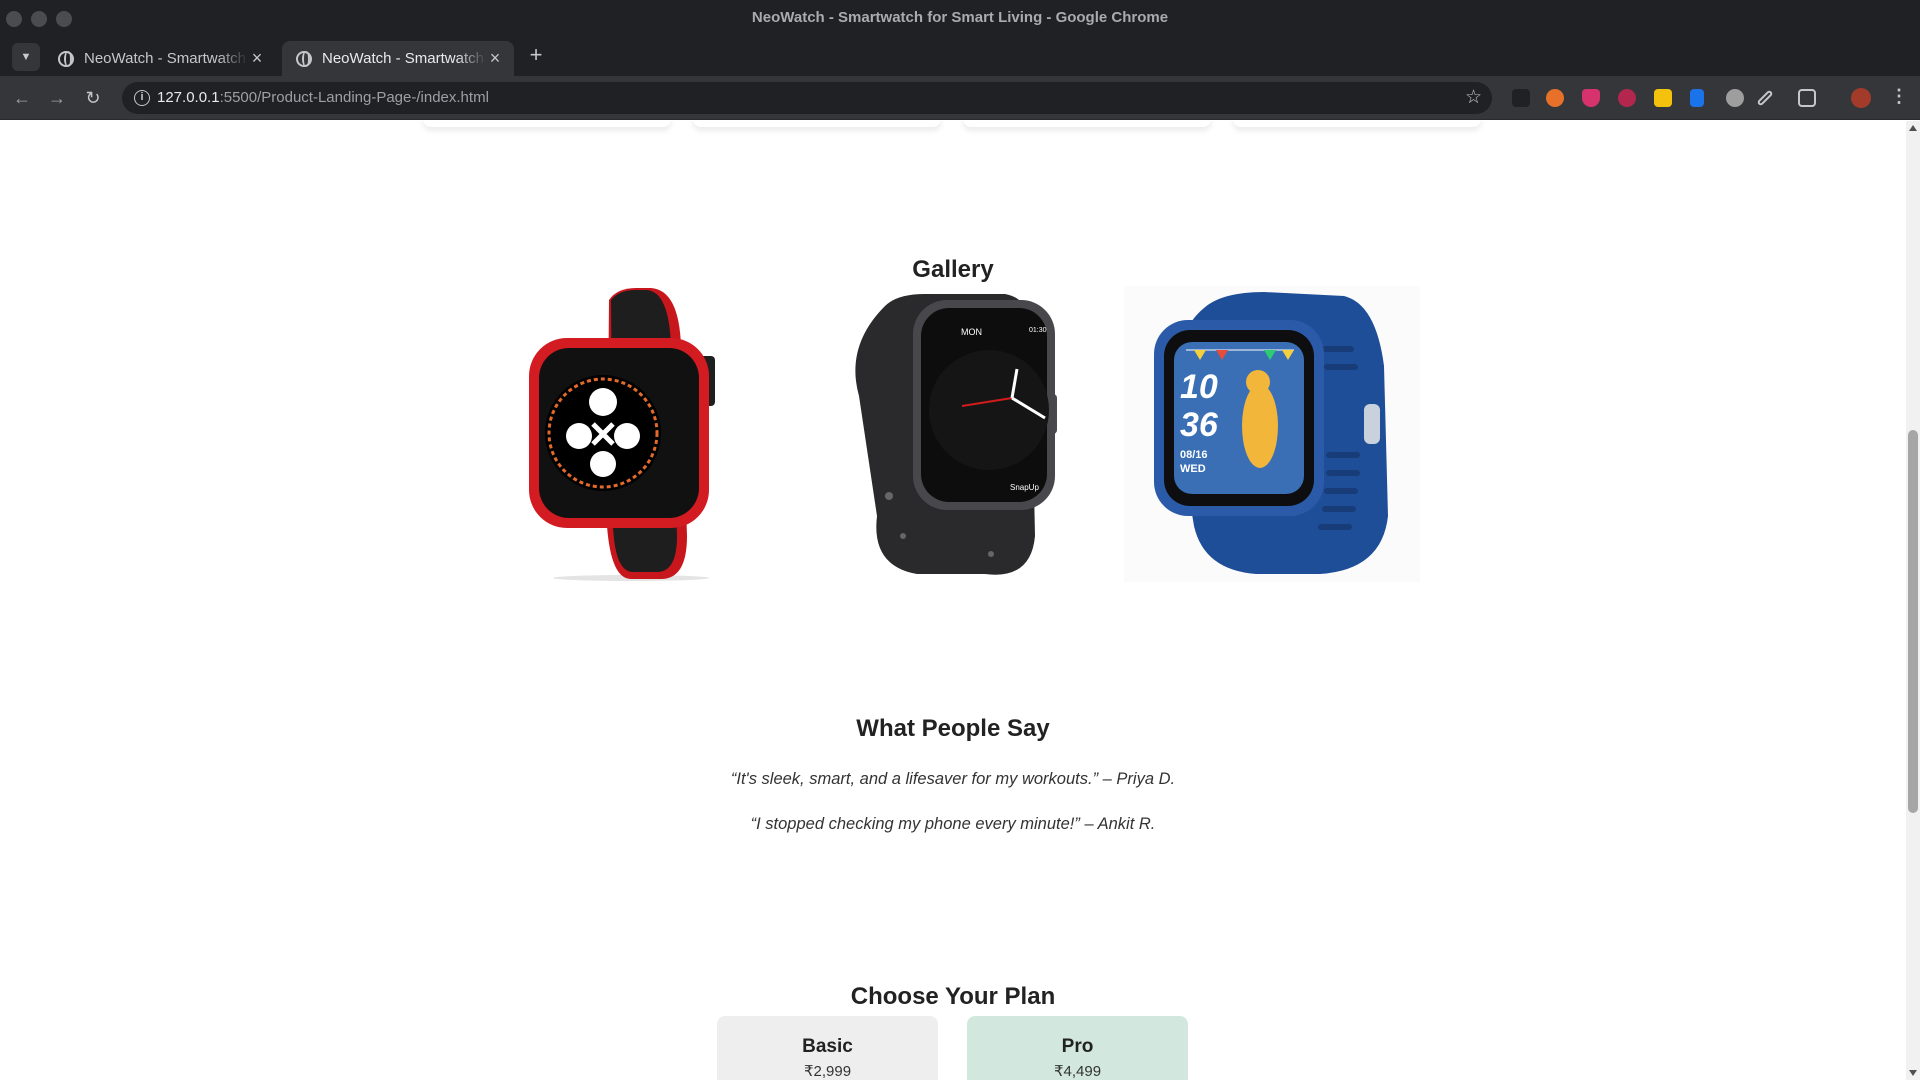 The width and height of the screenshot is (1920, 1080). Describe the element at coordinates (1199, 387) in the screenshot. I see `svg-text: 10` at that location.